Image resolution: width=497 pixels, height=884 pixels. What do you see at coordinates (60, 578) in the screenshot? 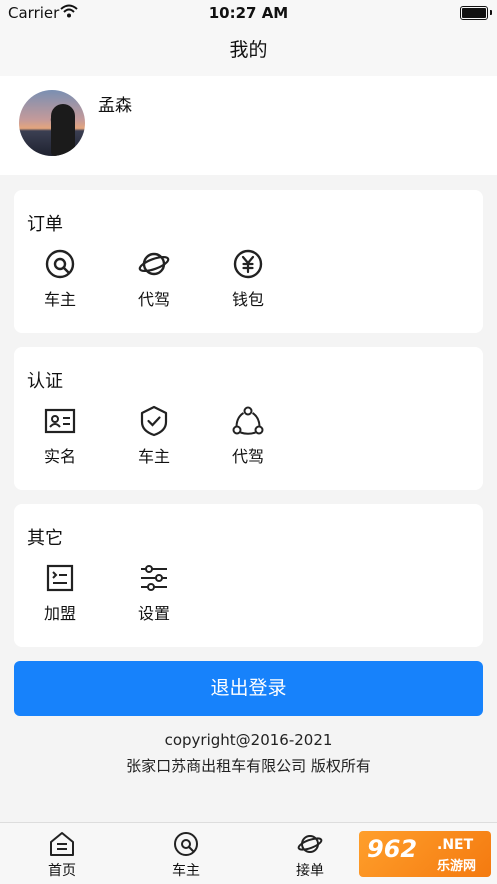
I see `list-icon` at bounding box center [60, 578].